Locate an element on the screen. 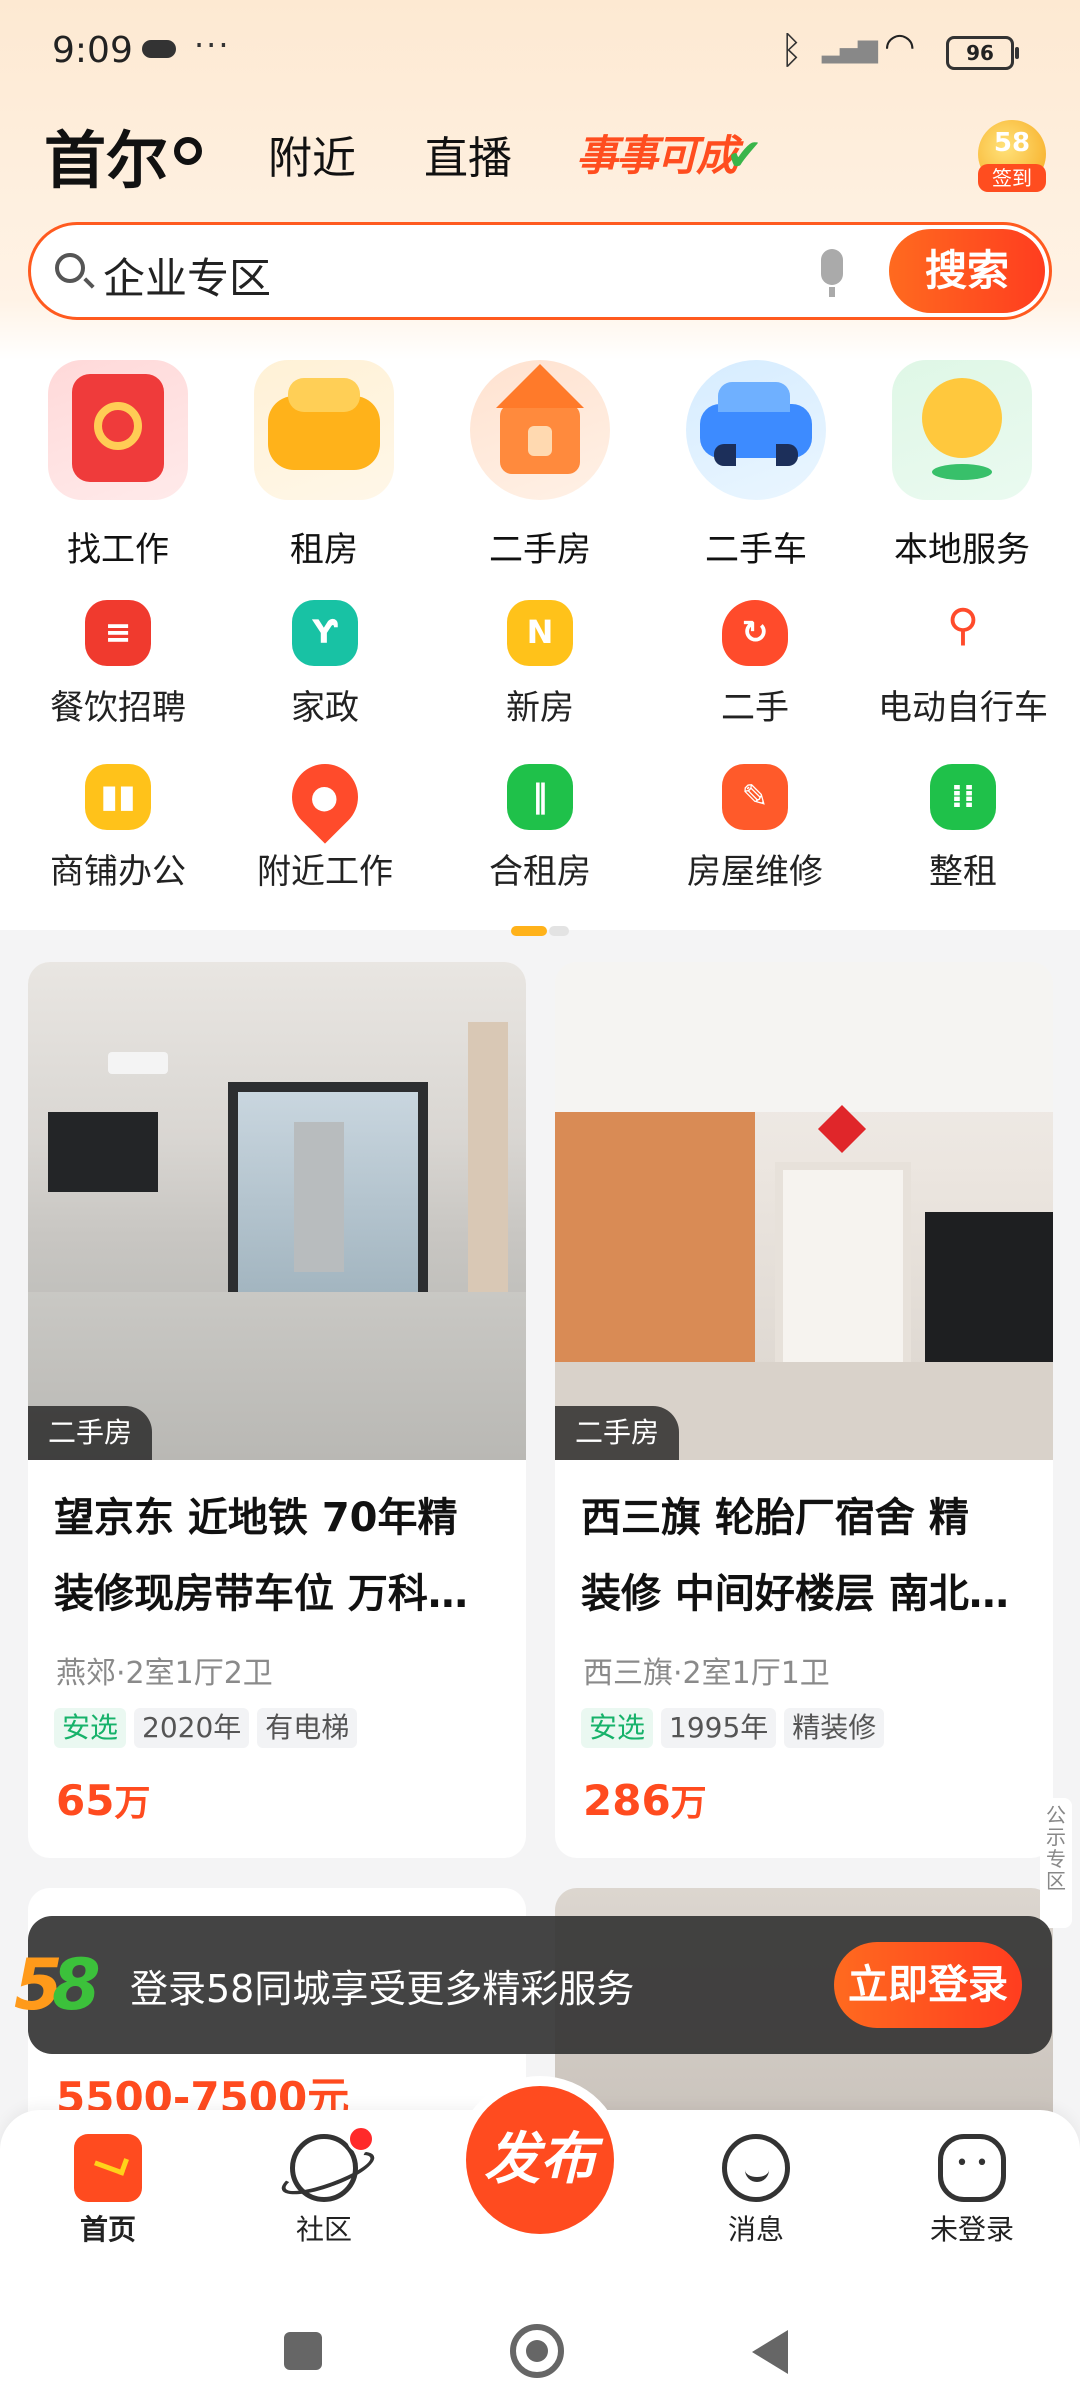  listing-price: 286万 is located at coordinates (645, 1800).